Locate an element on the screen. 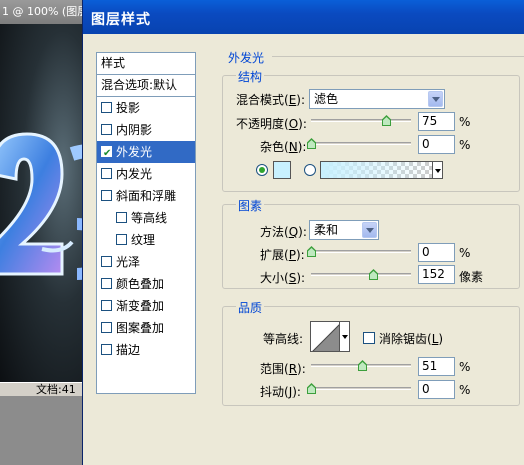 The image size is (524, 465). section-title-outer-glow: 外发光 is located at coordinates (246, 58).